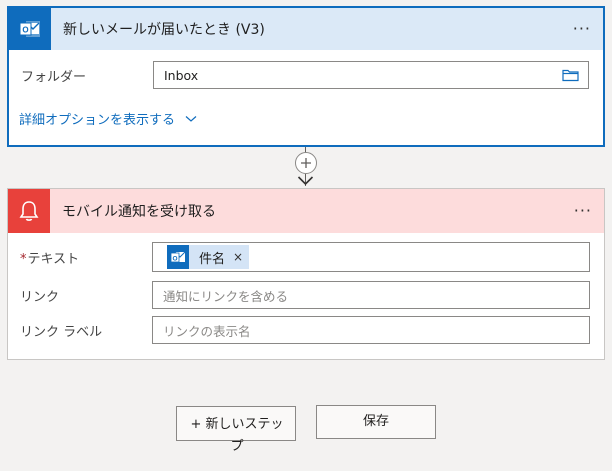  What do you see at coordinates (191, 118) in the screenshot?
I see `chevron-down-icon` at bounding box center [191, 118].